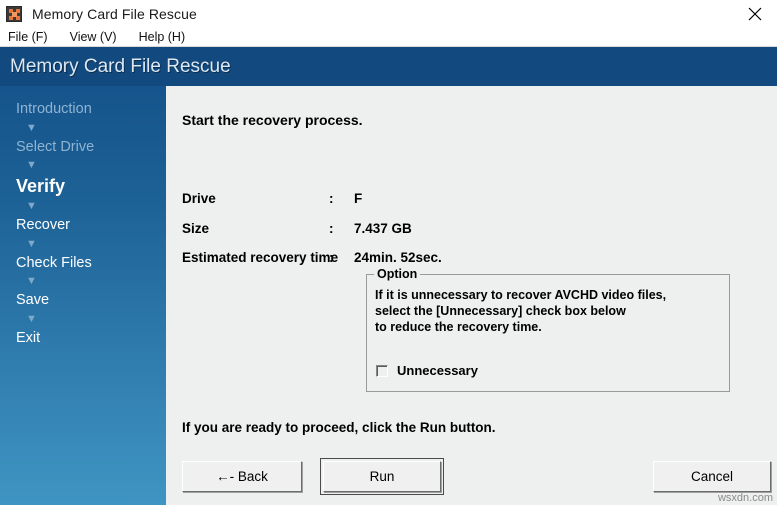 The image size is (777, 505). What do you see at coordinates (114, 13) in the screenshot?
I see `window-title: Memory Card File Rescue` at bounding box center [114, 13].